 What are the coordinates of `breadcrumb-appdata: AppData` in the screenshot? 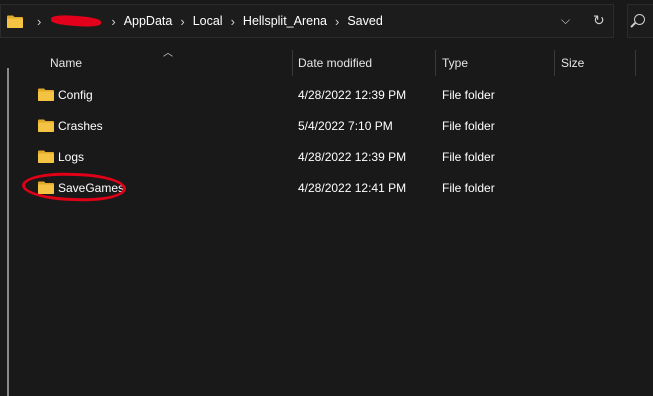 It's located at (148, 21).